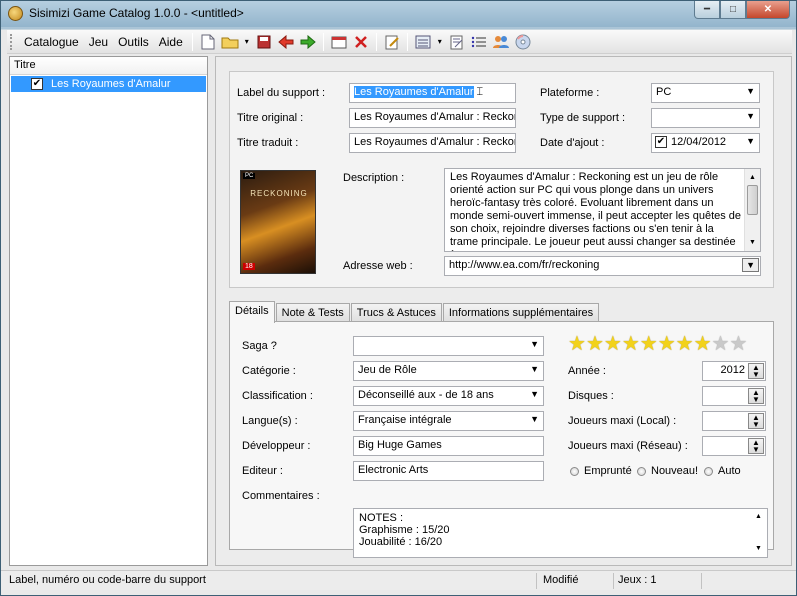 This screenshot has width=797, height=596. I want to click on categorie-select: Jeu de Rôle ▼, so click(448, 371).